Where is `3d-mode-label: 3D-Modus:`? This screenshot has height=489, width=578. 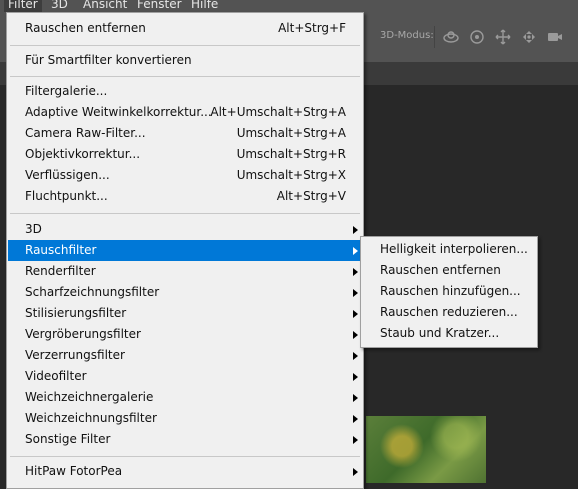 3d-mode-label: 3D-Modus: is located at coordinates (407, 35).